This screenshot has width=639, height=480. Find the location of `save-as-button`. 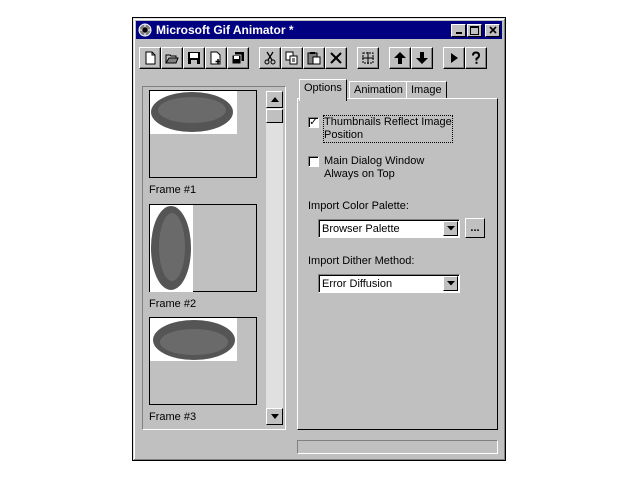

save-as-button is located at coordinates (238, 58).